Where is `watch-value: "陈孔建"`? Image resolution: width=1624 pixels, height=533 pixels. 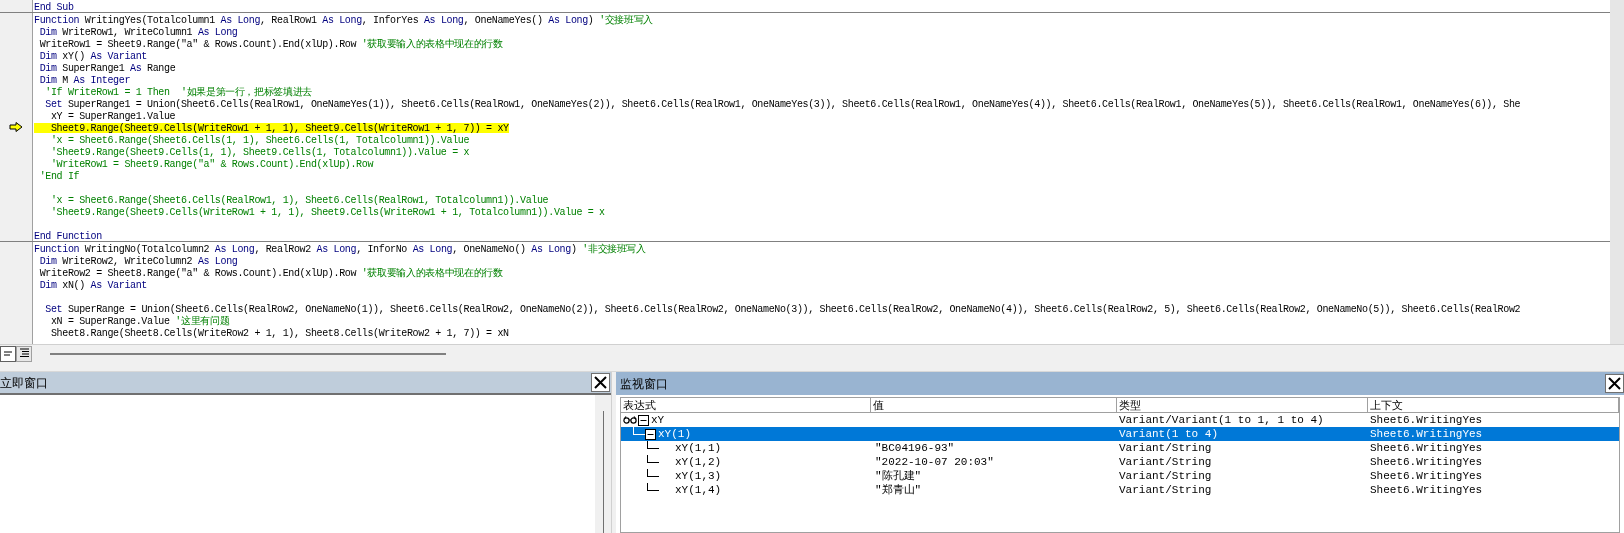
watch-value: "陈孔建" is located at coordinates (898, 476).